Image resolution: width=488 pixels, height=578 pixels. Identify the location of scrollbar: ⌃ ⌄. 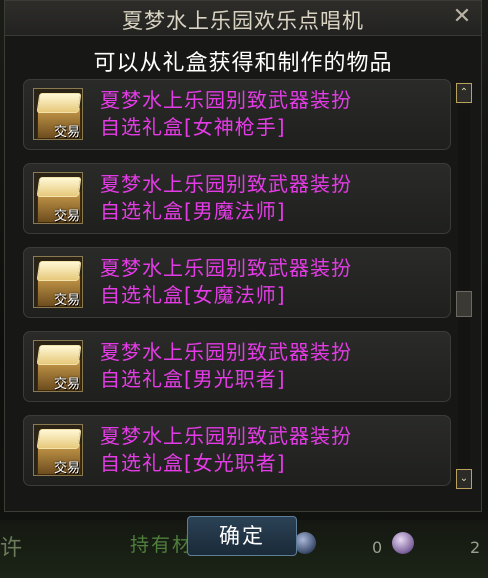
(464, 288).